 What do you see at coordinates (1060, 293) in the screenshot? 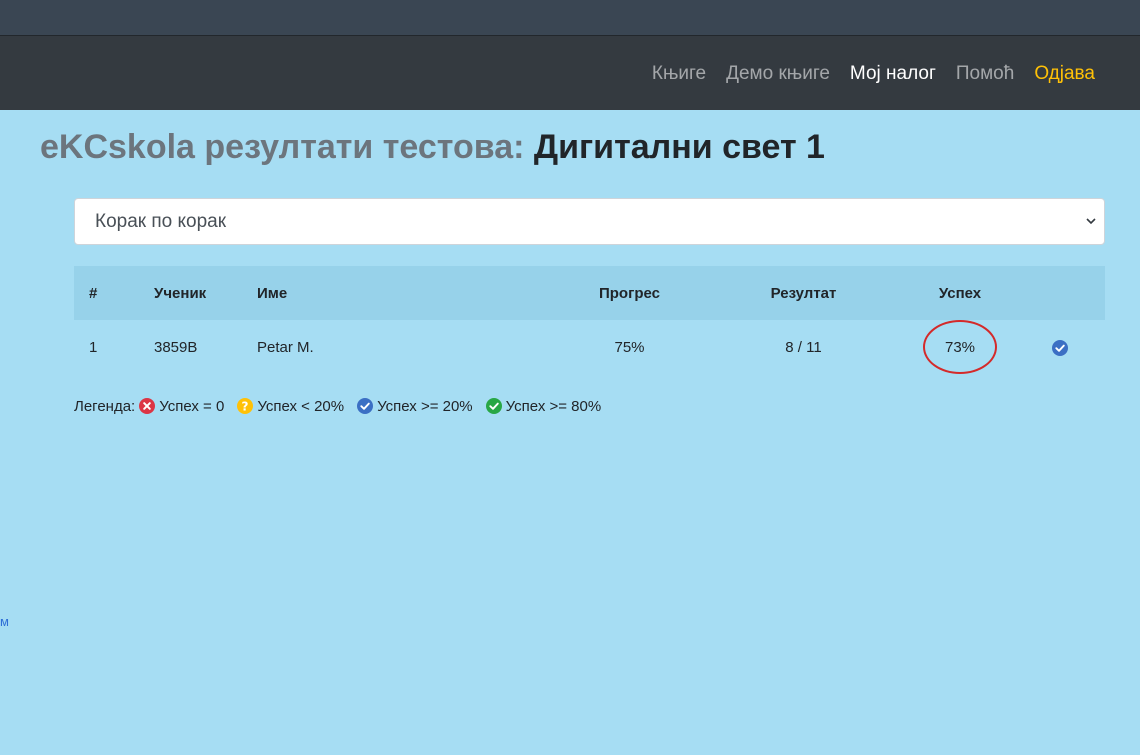
I see `header-status` at bounding box center [1060, 293].